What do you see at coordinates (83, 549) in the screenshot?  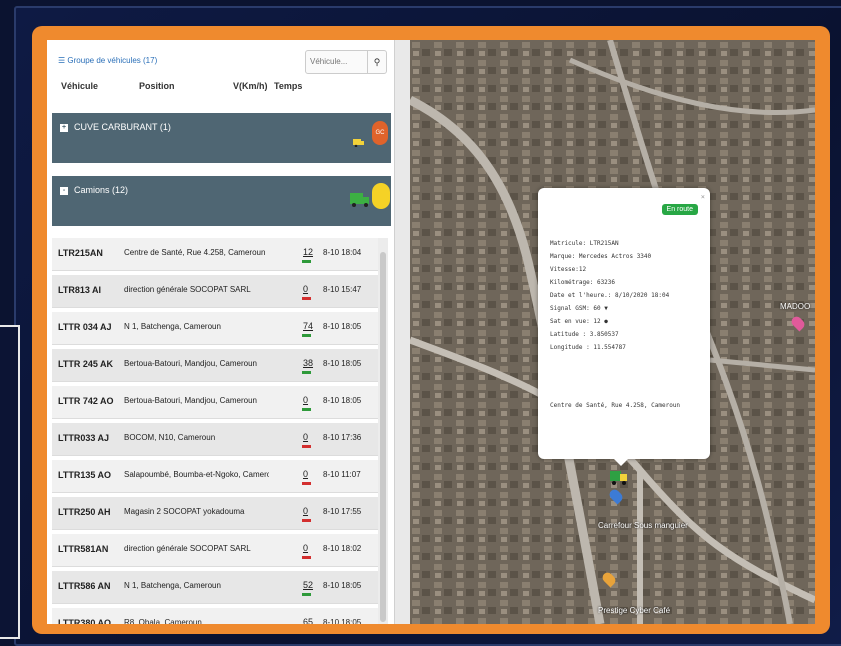 I see `vehicle-id: LTTR581AN` at bounding box center [83, 549].